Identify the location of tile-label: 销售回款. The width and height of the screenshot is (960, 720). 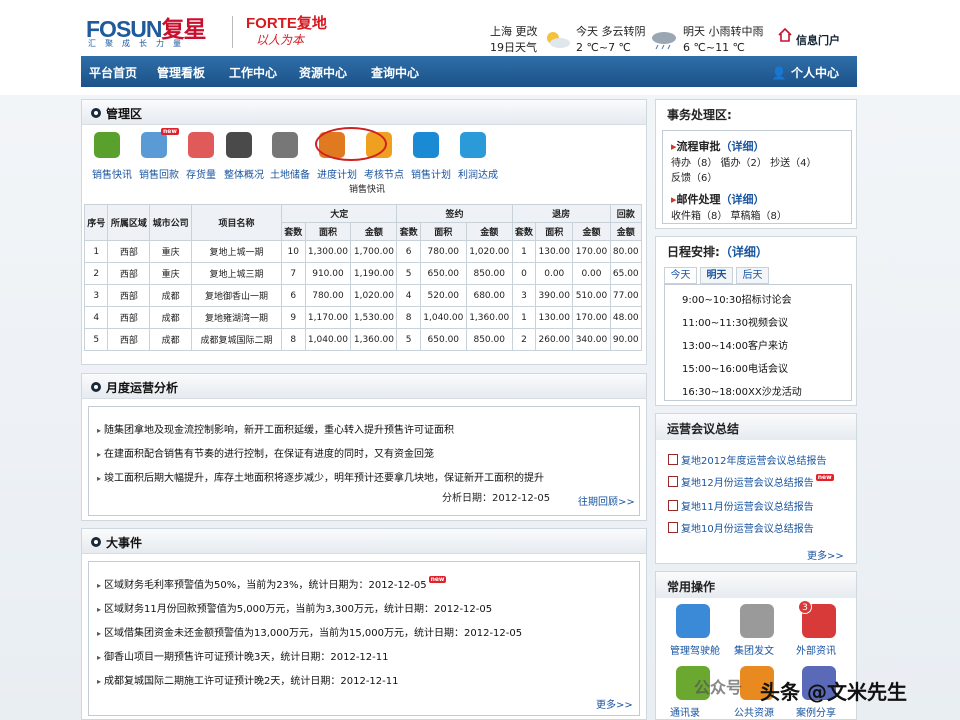
(159, 173).